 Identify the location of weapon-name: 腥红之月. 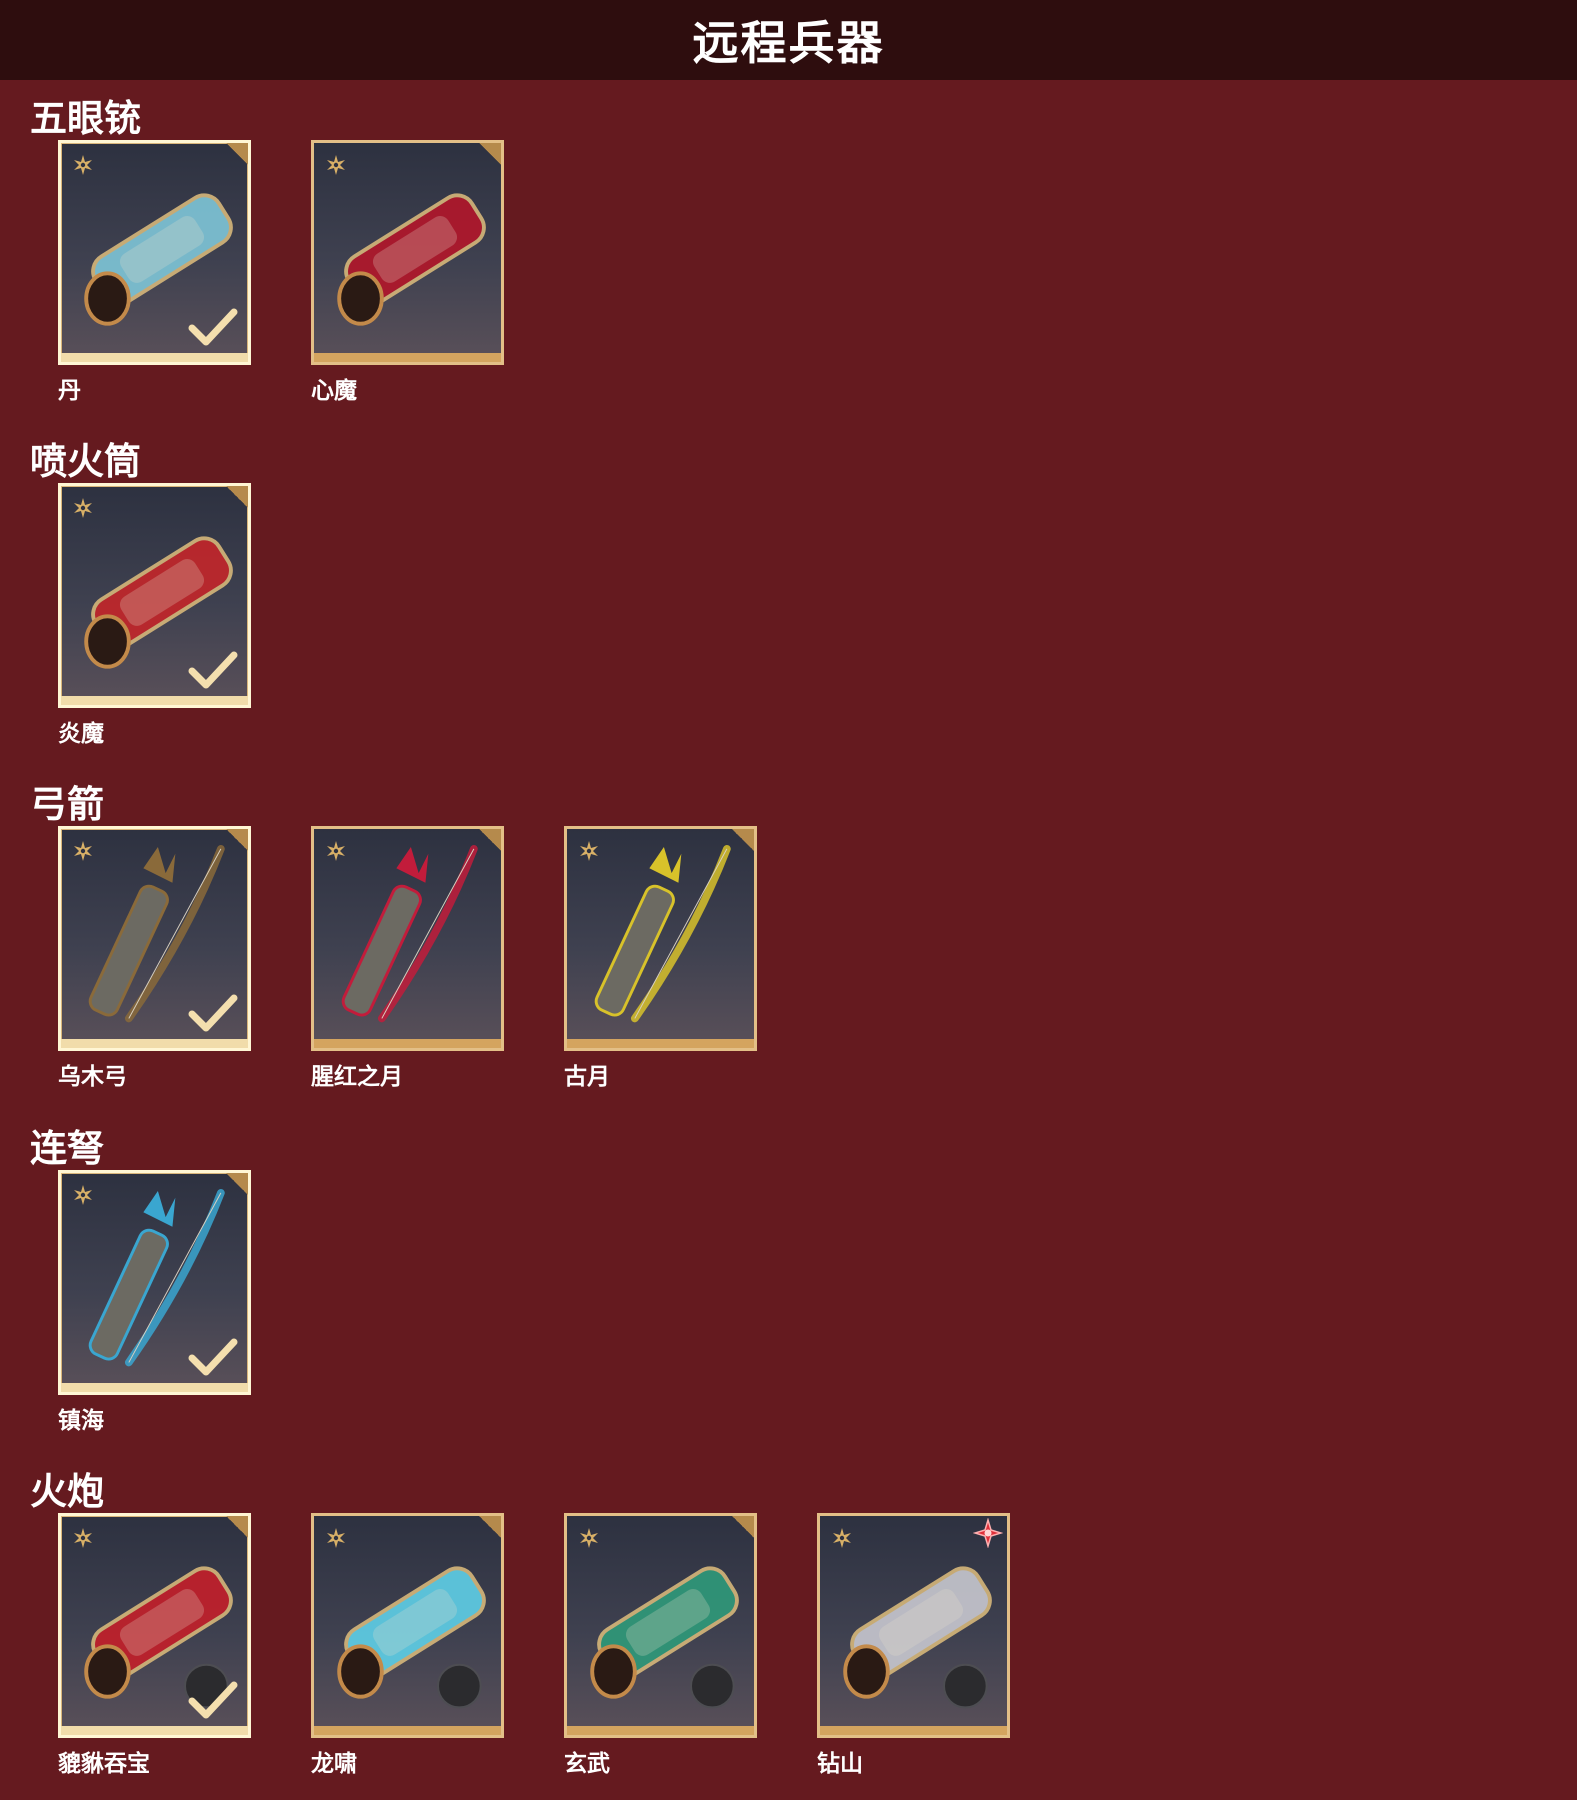
(357, 1077).